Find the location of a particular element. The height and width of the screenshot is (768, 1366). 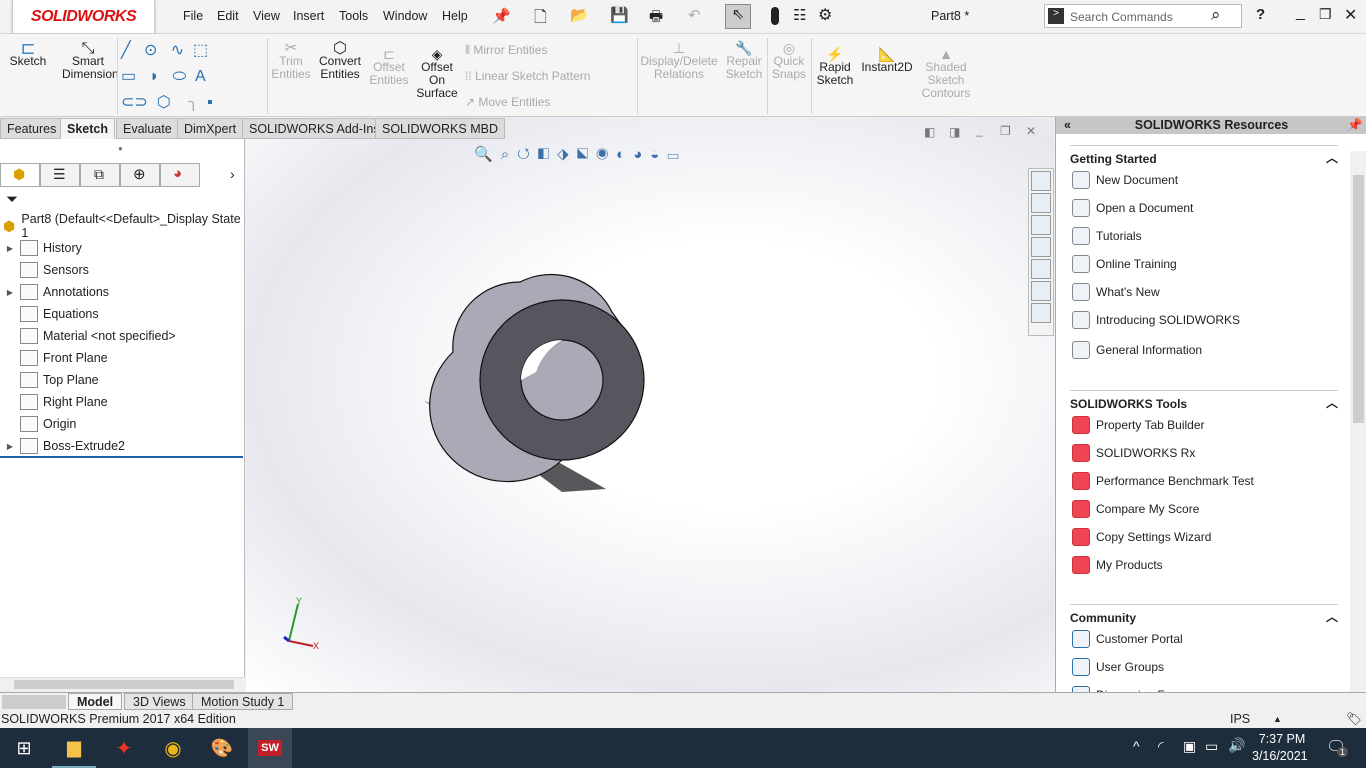

tree-item: Origin is located at coordinates (38, 424).